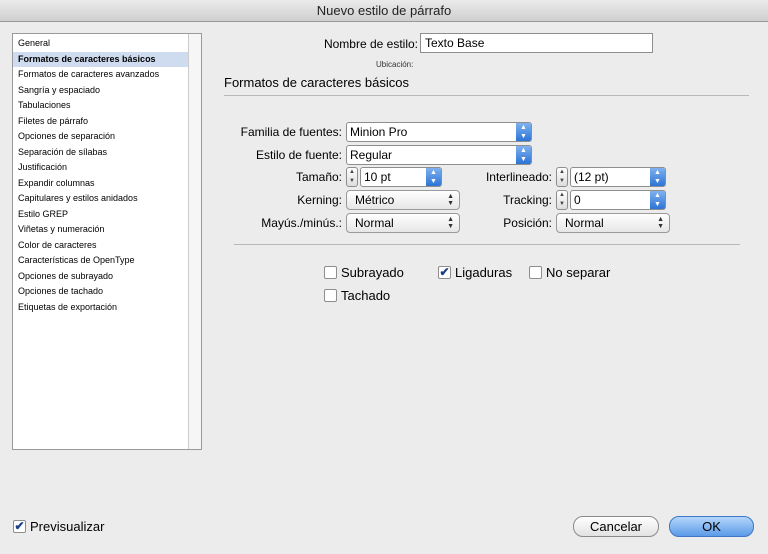 This screenshot has width=768, height=554. I want to click on position-chevron-icon: ▲ ▼, so click(660, 223).